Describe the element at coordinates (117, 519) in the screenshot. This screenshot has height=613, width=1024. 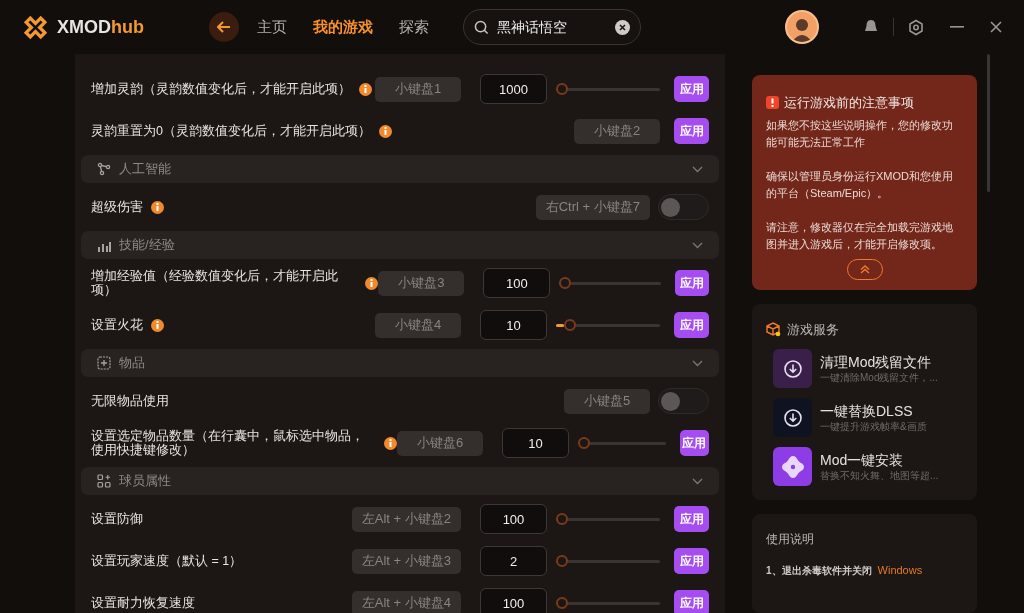
I see `option-label: 设置防御` at that location.